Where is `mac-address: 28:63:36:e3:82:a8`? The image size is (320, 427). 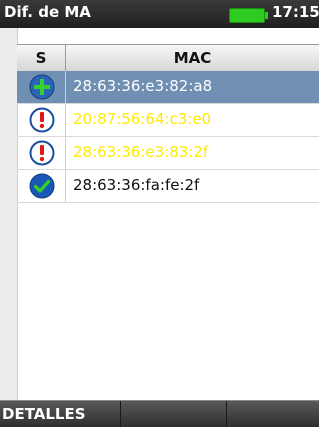
mac-address: 28:63:36:e3:82:a8 is located at coordinates (143, 86).